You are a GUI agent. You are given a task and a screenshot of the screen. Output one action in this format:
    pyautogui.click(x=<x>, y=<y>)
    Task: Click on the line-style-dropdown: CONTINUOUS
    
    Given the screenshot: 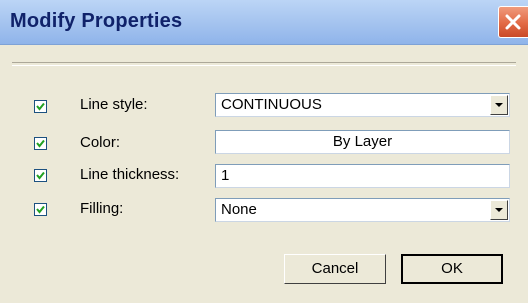 What is the action you would take?
    pyautogui.click(x=362, y=105)
    